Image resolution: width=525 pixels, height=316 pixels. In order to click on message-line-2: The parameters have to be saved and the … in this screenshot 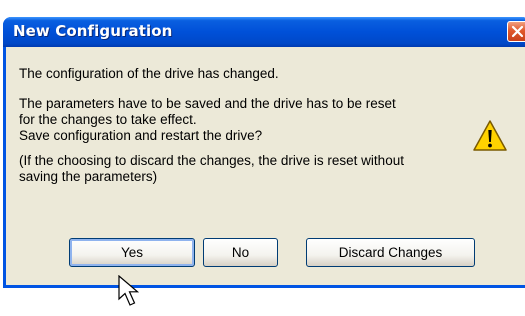, I will do `click(207, 103)`.